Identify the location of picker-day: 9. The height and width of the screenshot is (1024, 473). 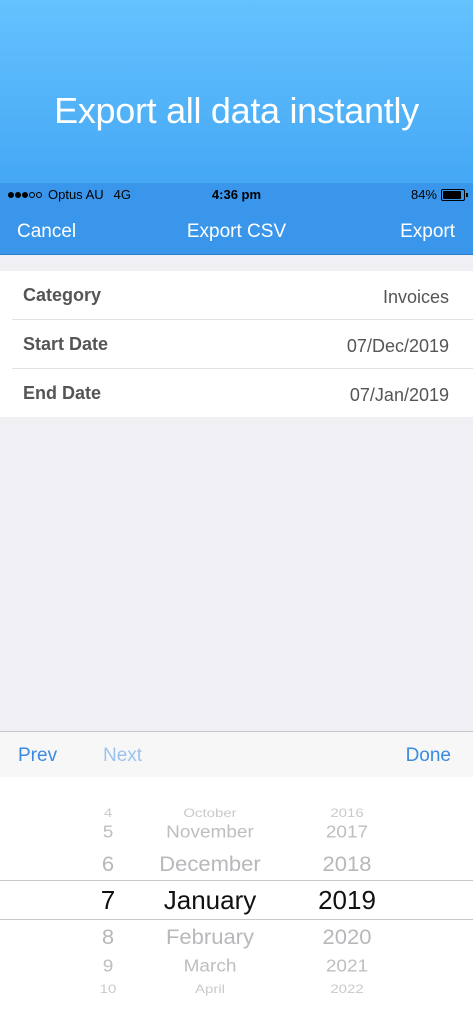
(108, 967).